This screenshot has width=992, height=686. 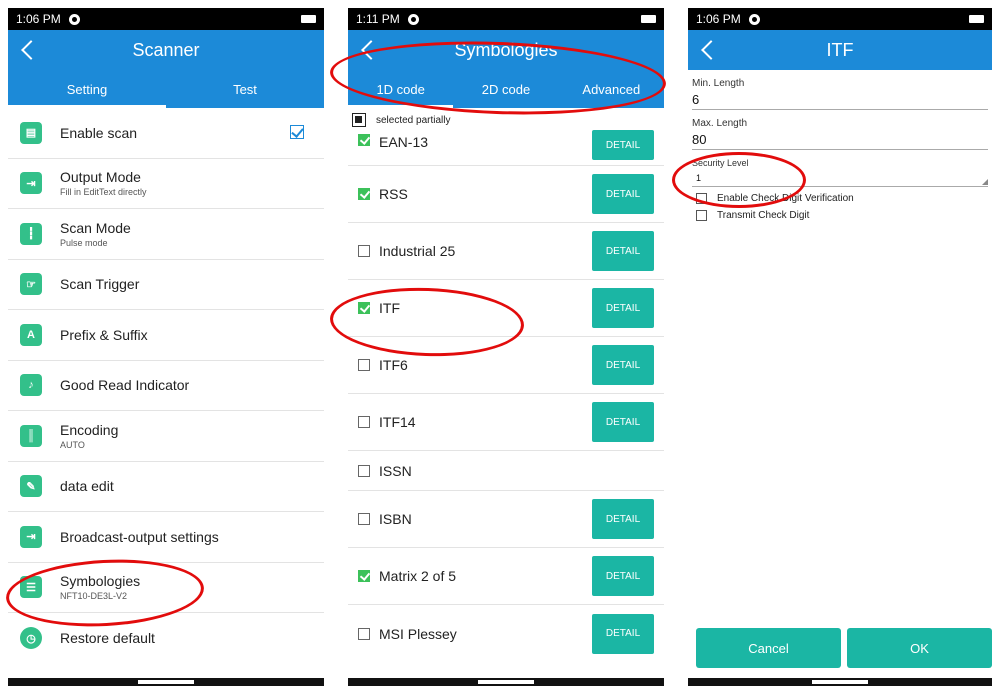 I want to click on setting-restore-default: ◷ Restore default, so click(x=166, y=638).